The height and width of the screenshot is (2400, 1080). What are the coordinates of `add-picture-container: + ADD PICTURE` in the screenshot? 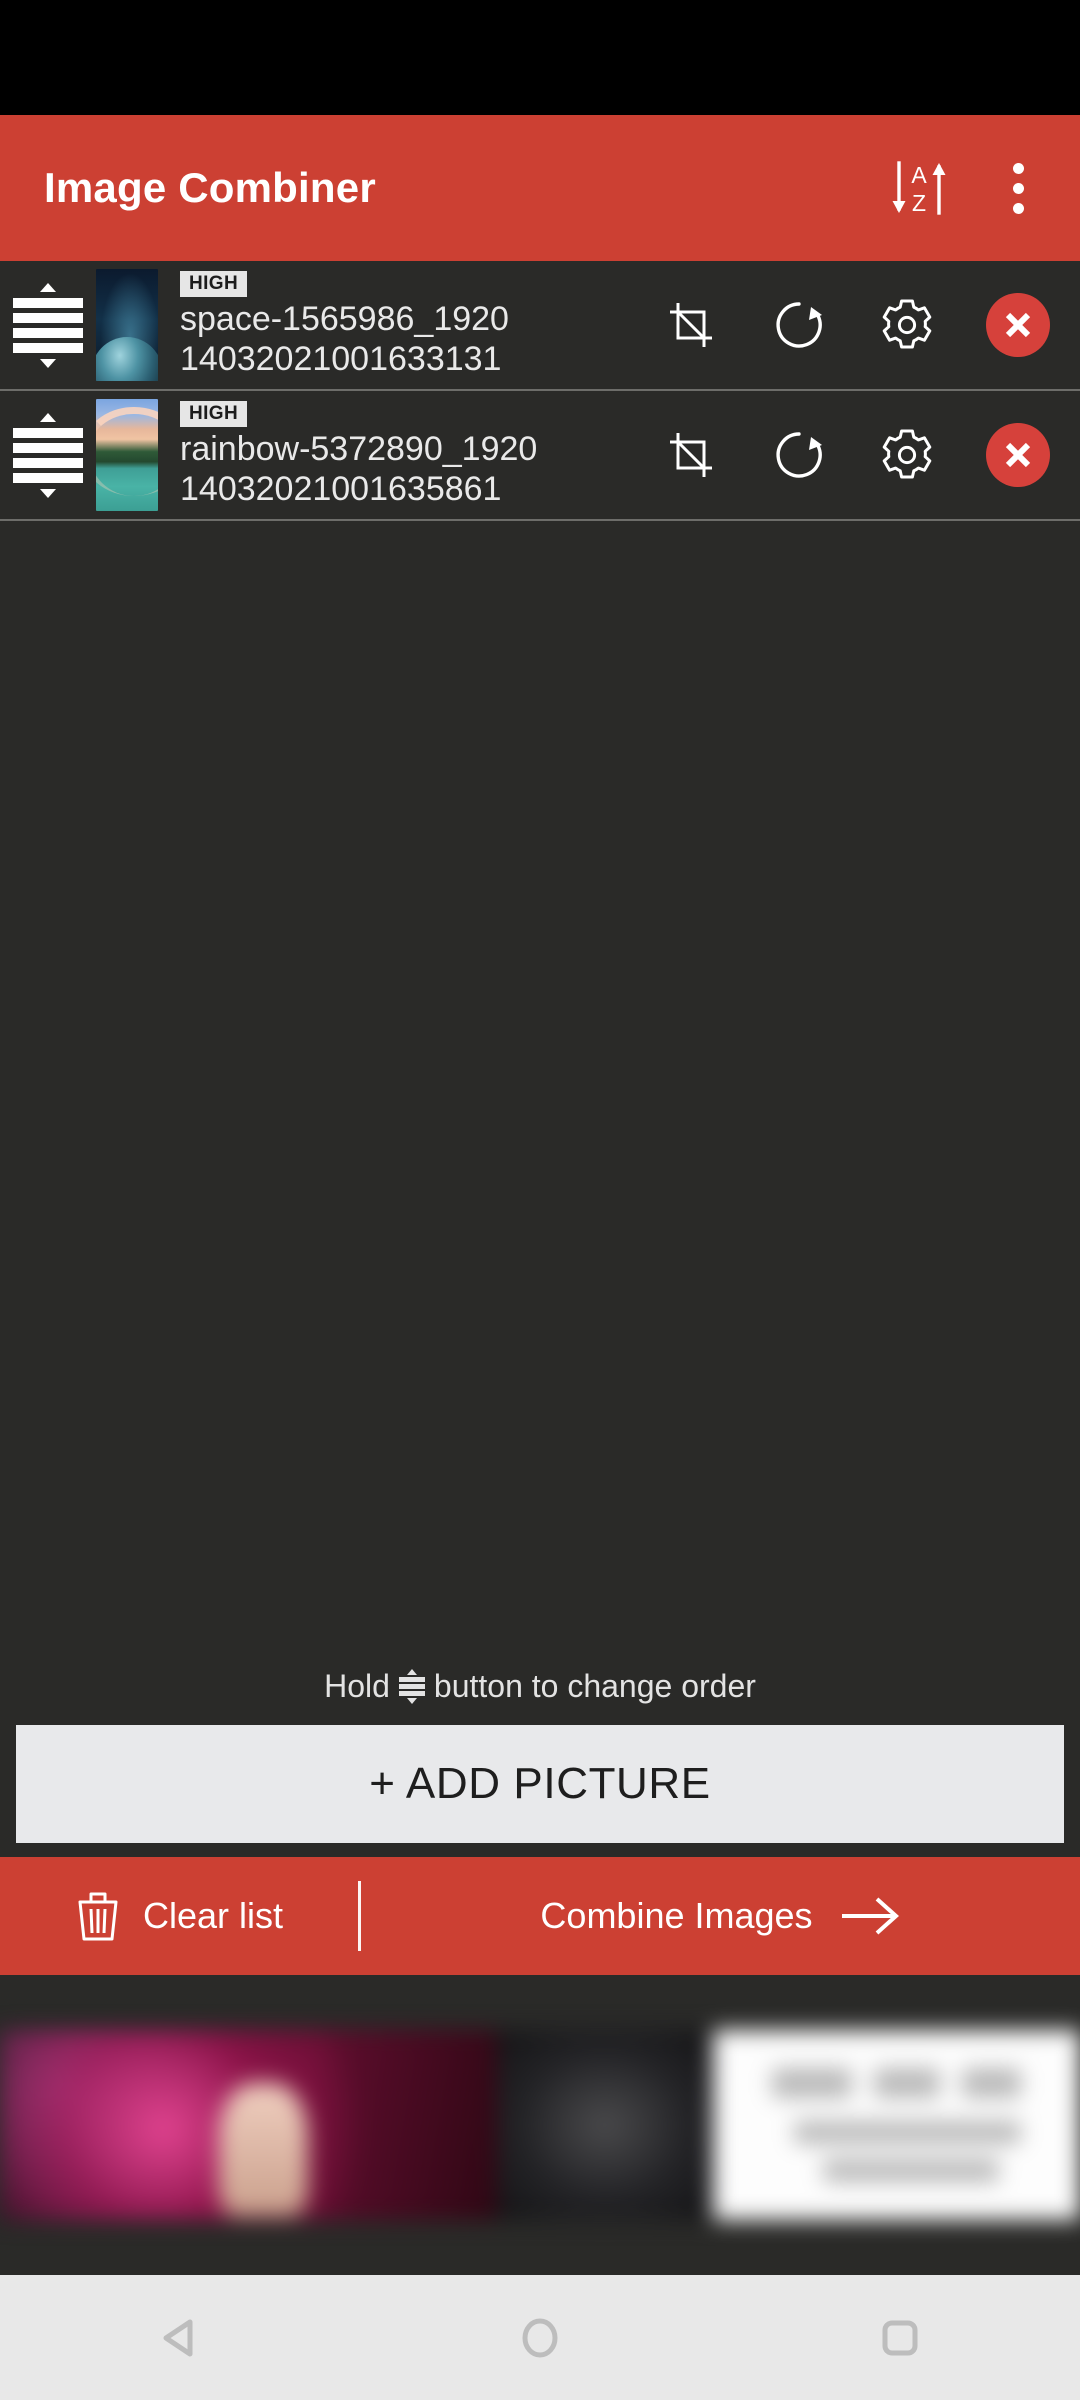 It's located at (540, 1791).